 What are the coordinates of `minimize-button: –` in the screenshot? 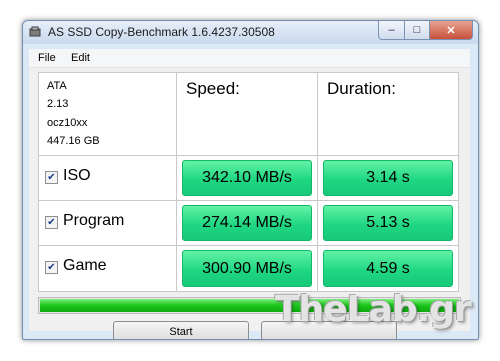 It's located at (391, 30).